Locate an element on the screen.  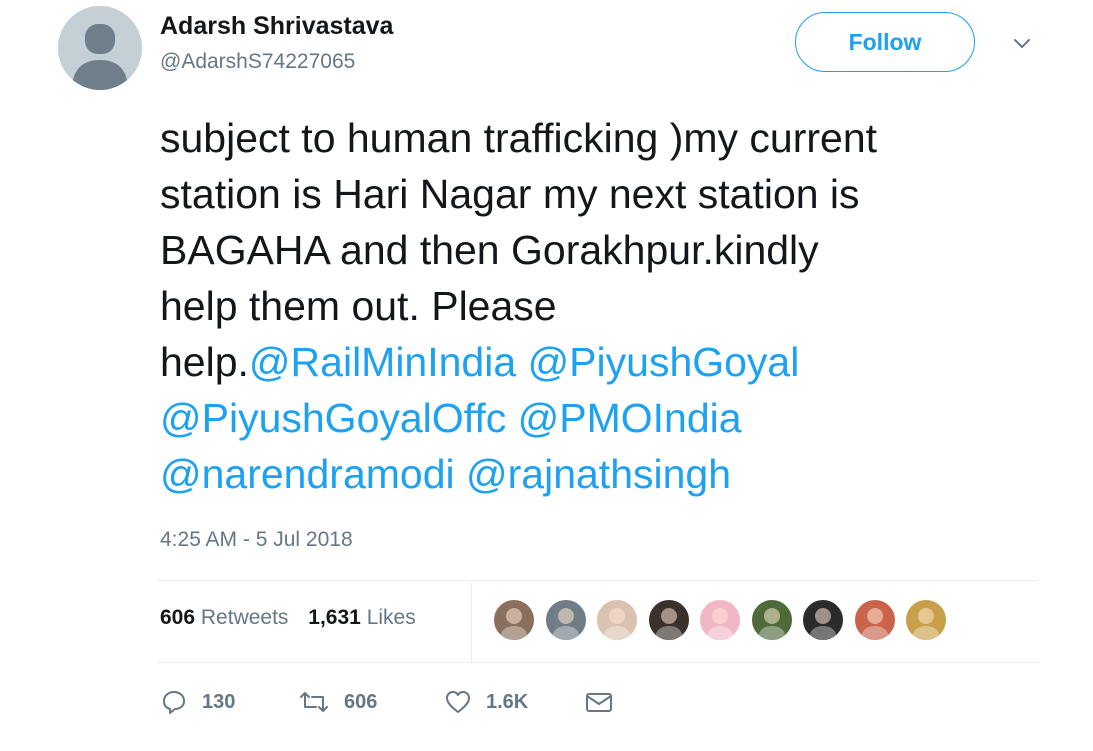
retweets-label: Retweets is located at coordinates (244, 617).